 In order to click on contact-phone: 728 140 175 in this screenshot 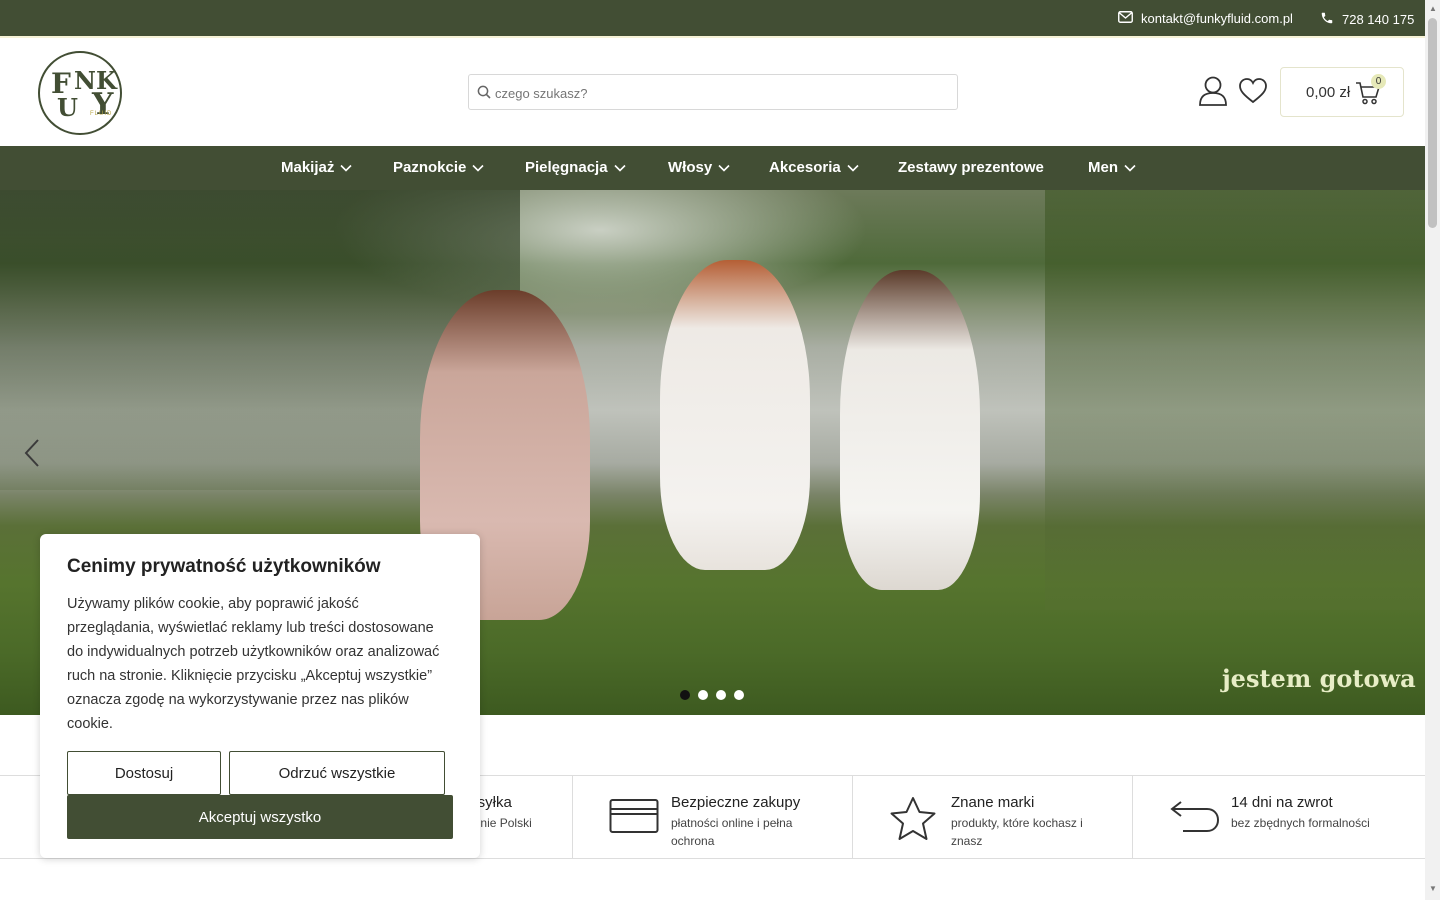, I will do `click(1367, 19)`.